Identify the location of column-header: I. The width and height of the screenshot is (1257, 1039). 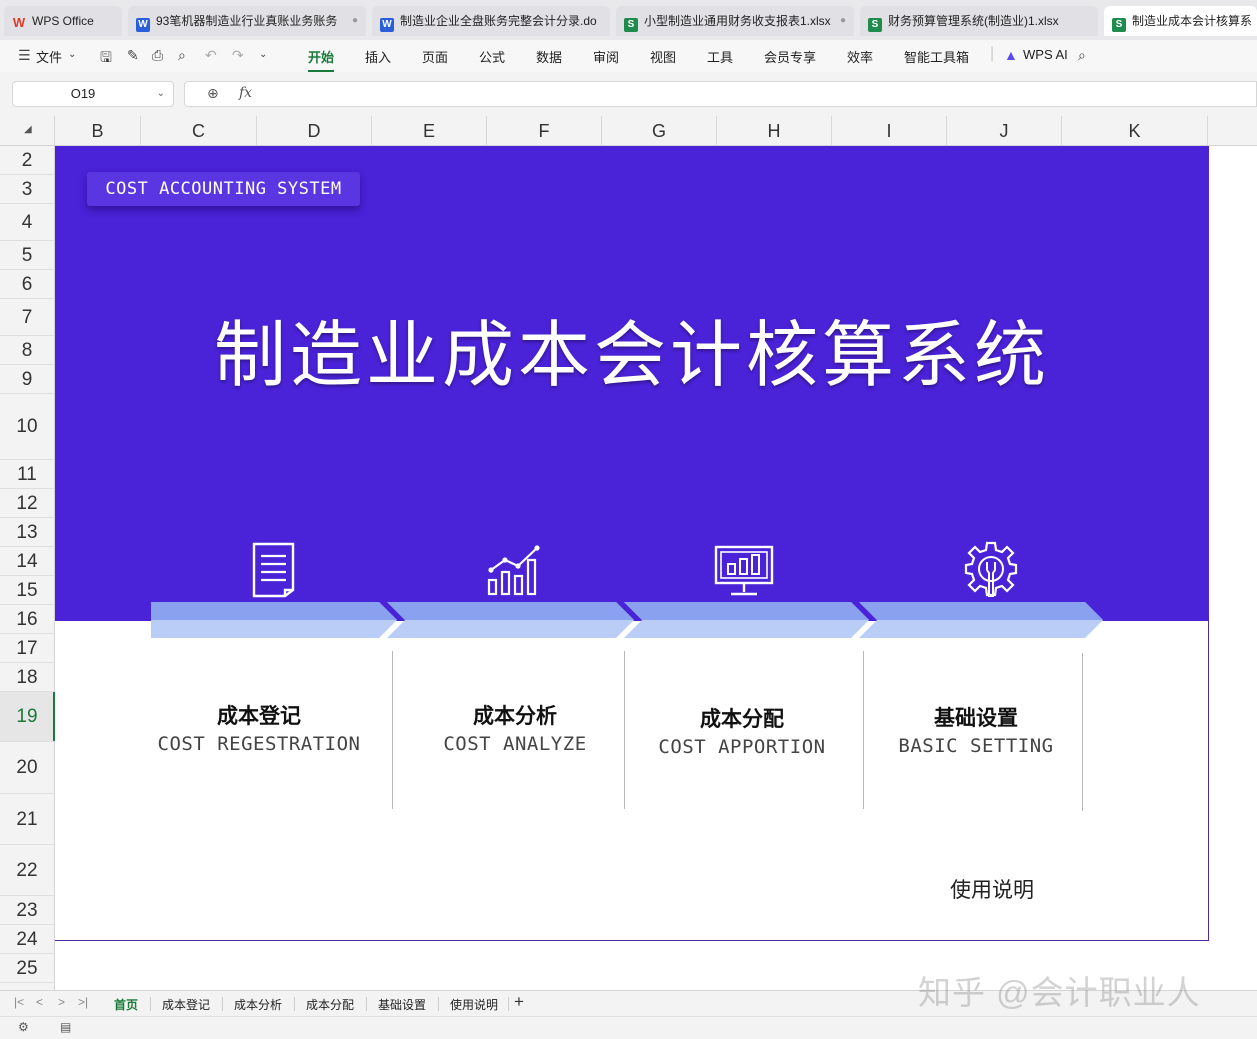
(889, 131).